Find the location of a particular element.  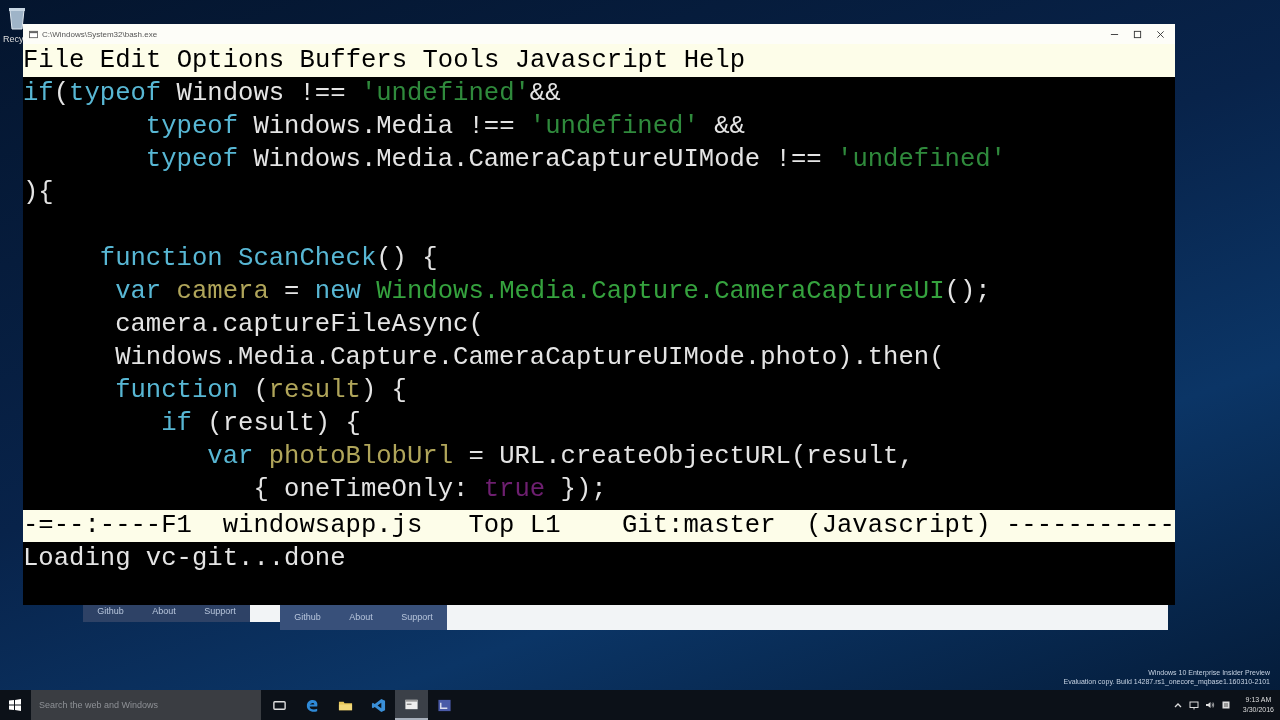

recycle-bin-icon is located at coordinates (17, 18).